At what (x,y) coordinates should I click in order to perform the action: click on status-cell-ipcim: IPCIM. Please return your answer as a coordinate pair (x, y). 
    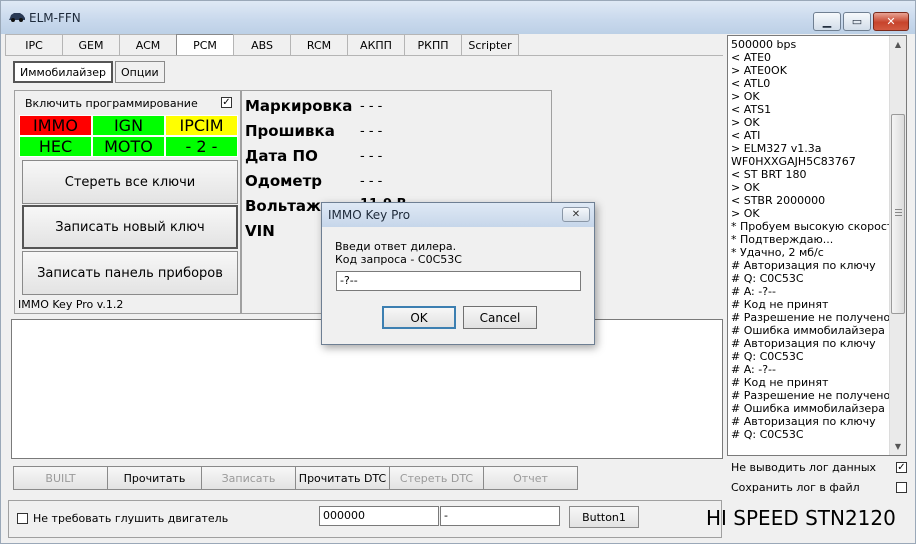
    Looking at the image, I should click on (201, 125).